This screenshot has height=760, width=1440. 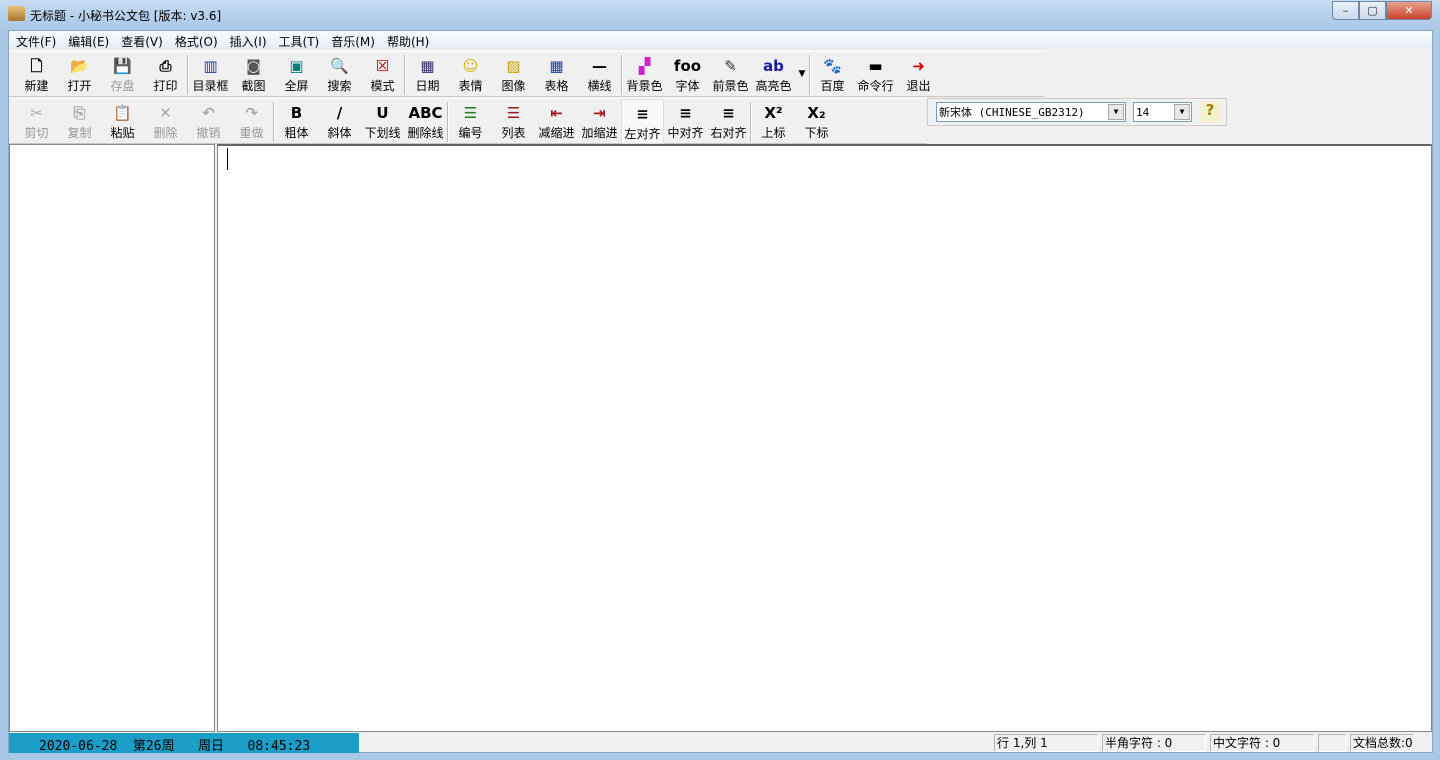 What do you see at coordinates (339, 133) in the screenshot?
I see `toolbar-button-label: 斜体` at bounding box center [339, 133].